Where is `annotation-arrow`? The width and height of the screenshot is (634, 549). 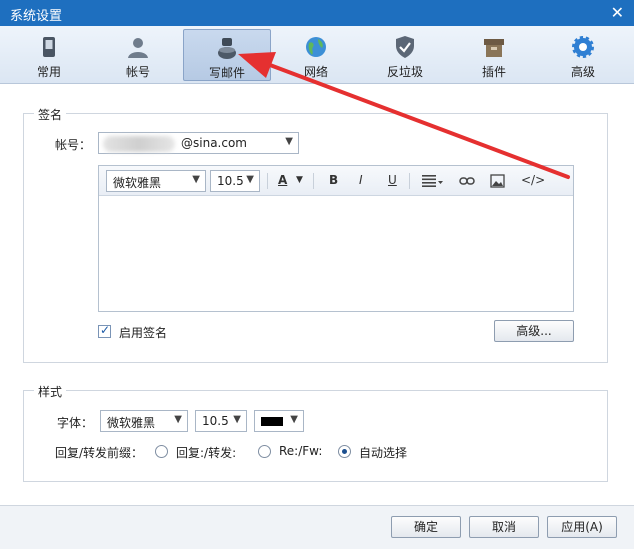
annotation-arrow is located at coordinates (404, 115).